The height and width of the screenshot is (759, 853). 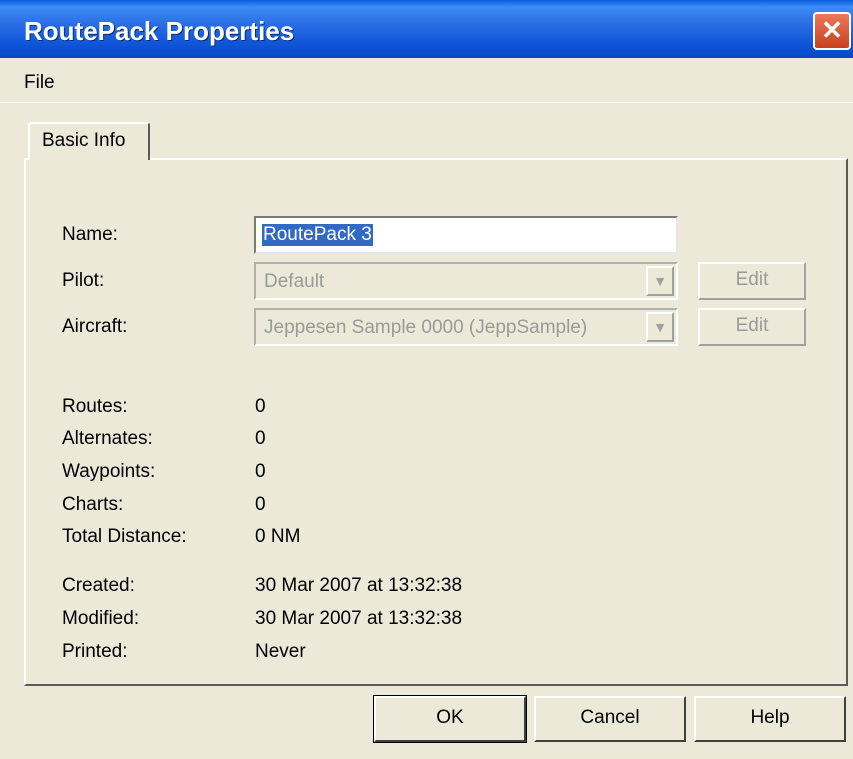 I want to click on pilot-select: Default ▼, so click(x=466, y=281).